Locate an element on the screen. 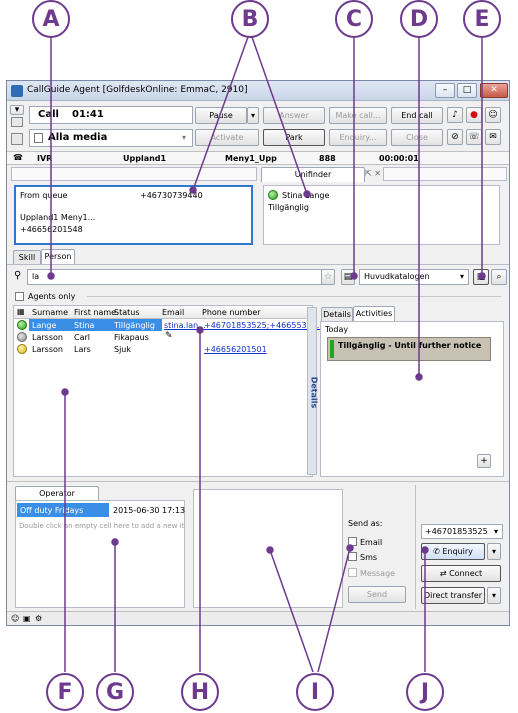 The height and width of the screenshot is (713, 518). close-window-button: ✕ is located at coordinates (494, 90).